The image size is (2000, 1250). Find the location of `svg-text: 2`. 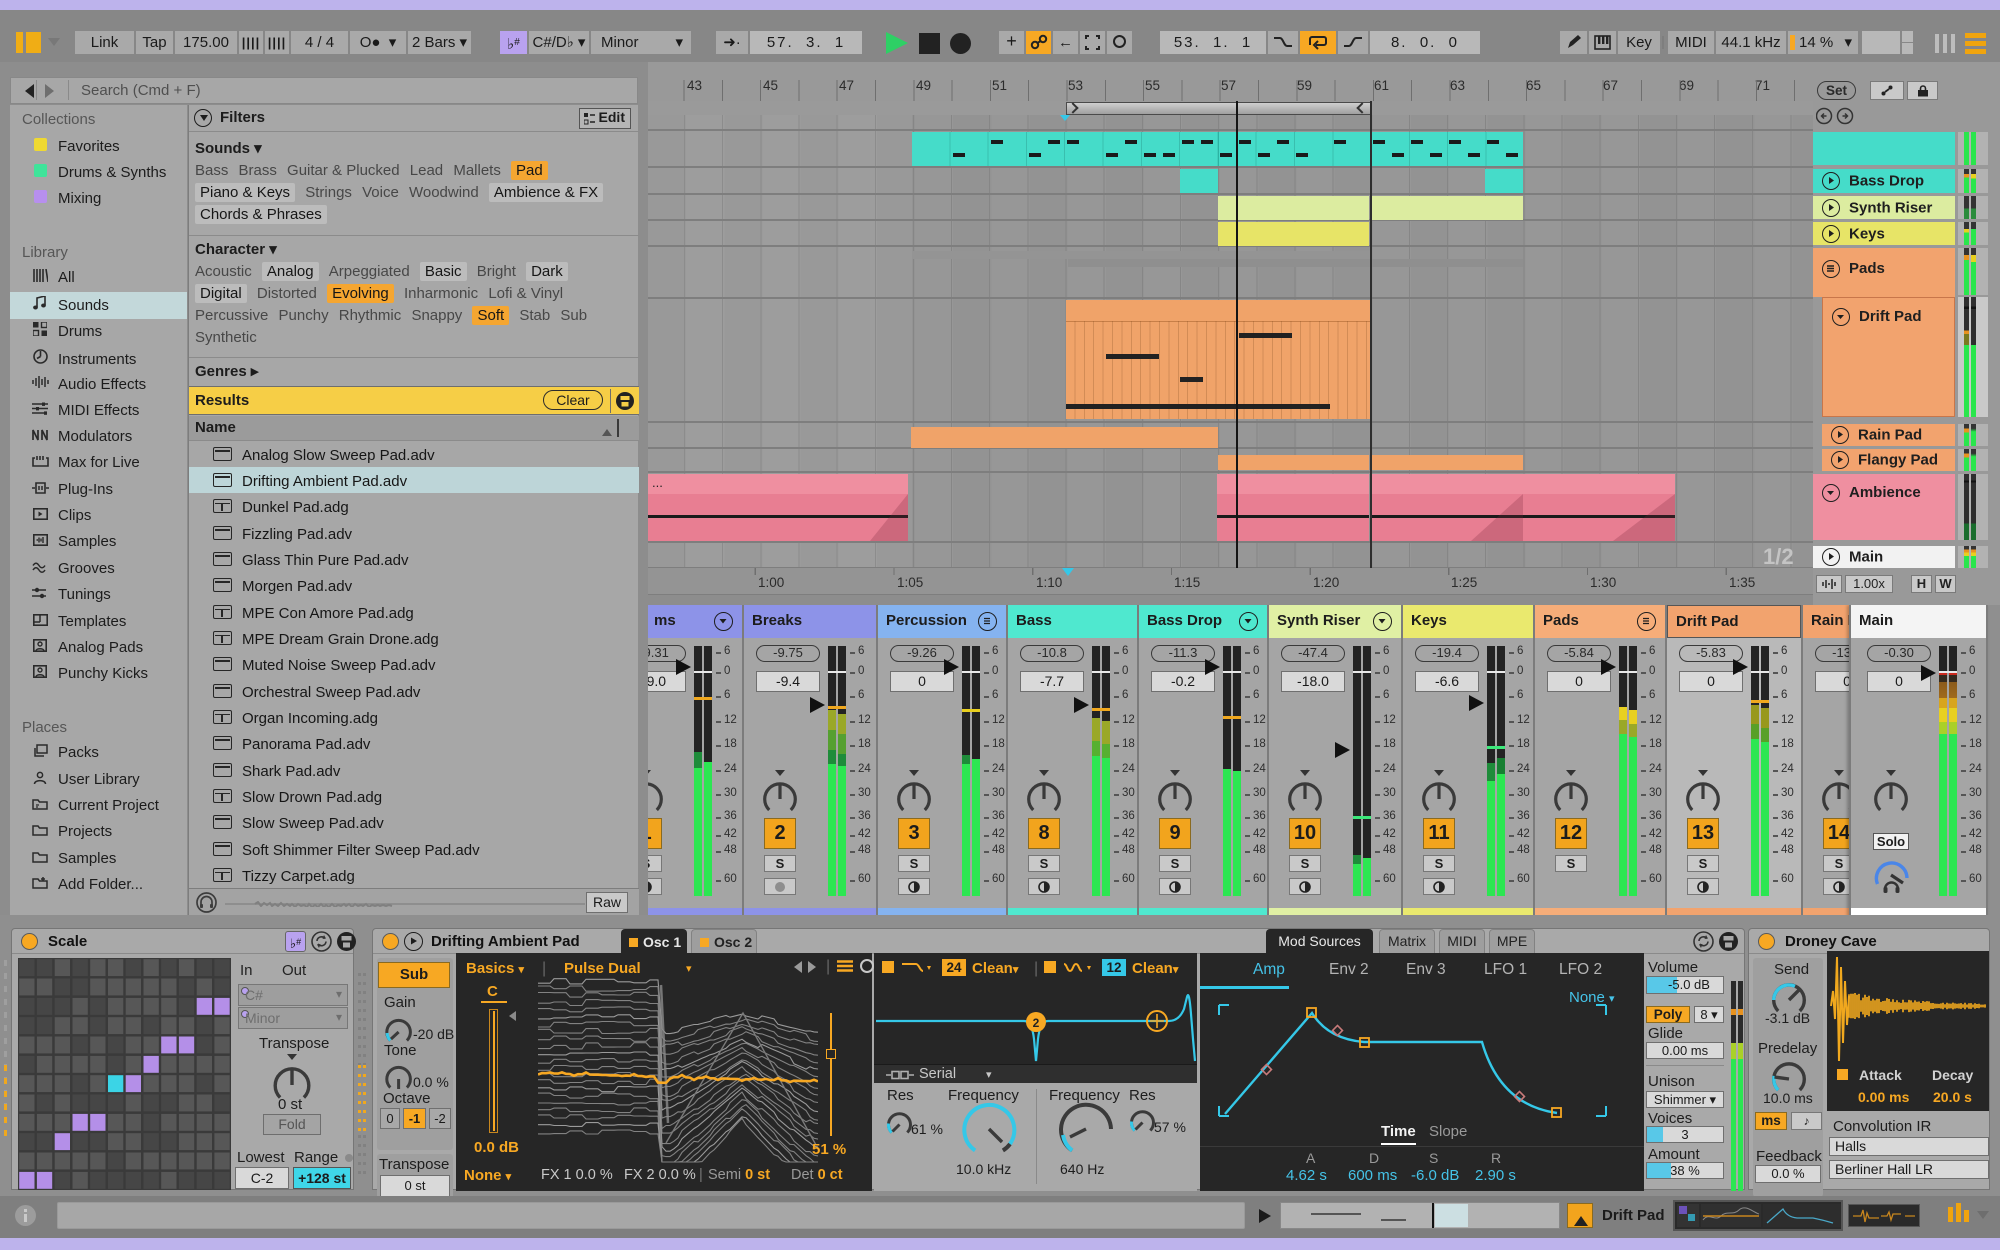

svg-text: 2 is located at coordinates (1036, 1023).